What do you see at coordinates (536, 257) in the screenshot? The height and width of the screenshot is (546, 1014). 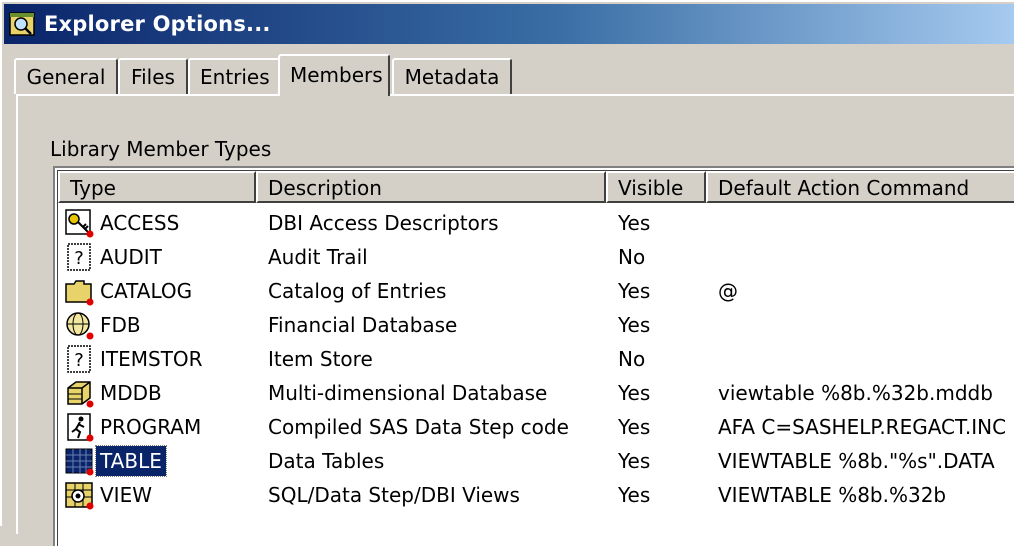 I see `table-row: ? AUDIT Audit Trail No` at bounding box center [536, 257].